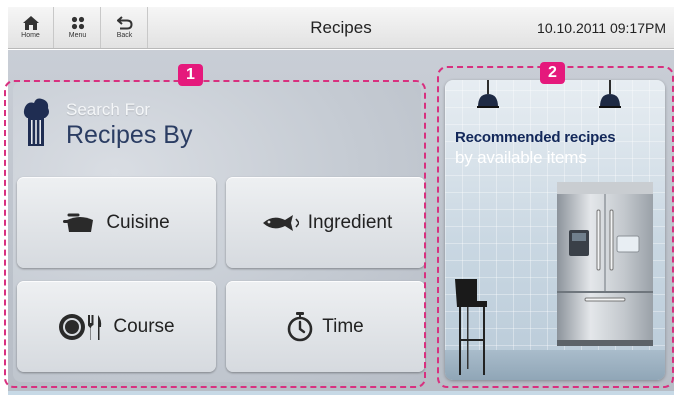 This screenshot has height=398, width=674. Describe the element at coordinates (471, 327) in the screenshot. I see `bar-stool-icon` at that location.